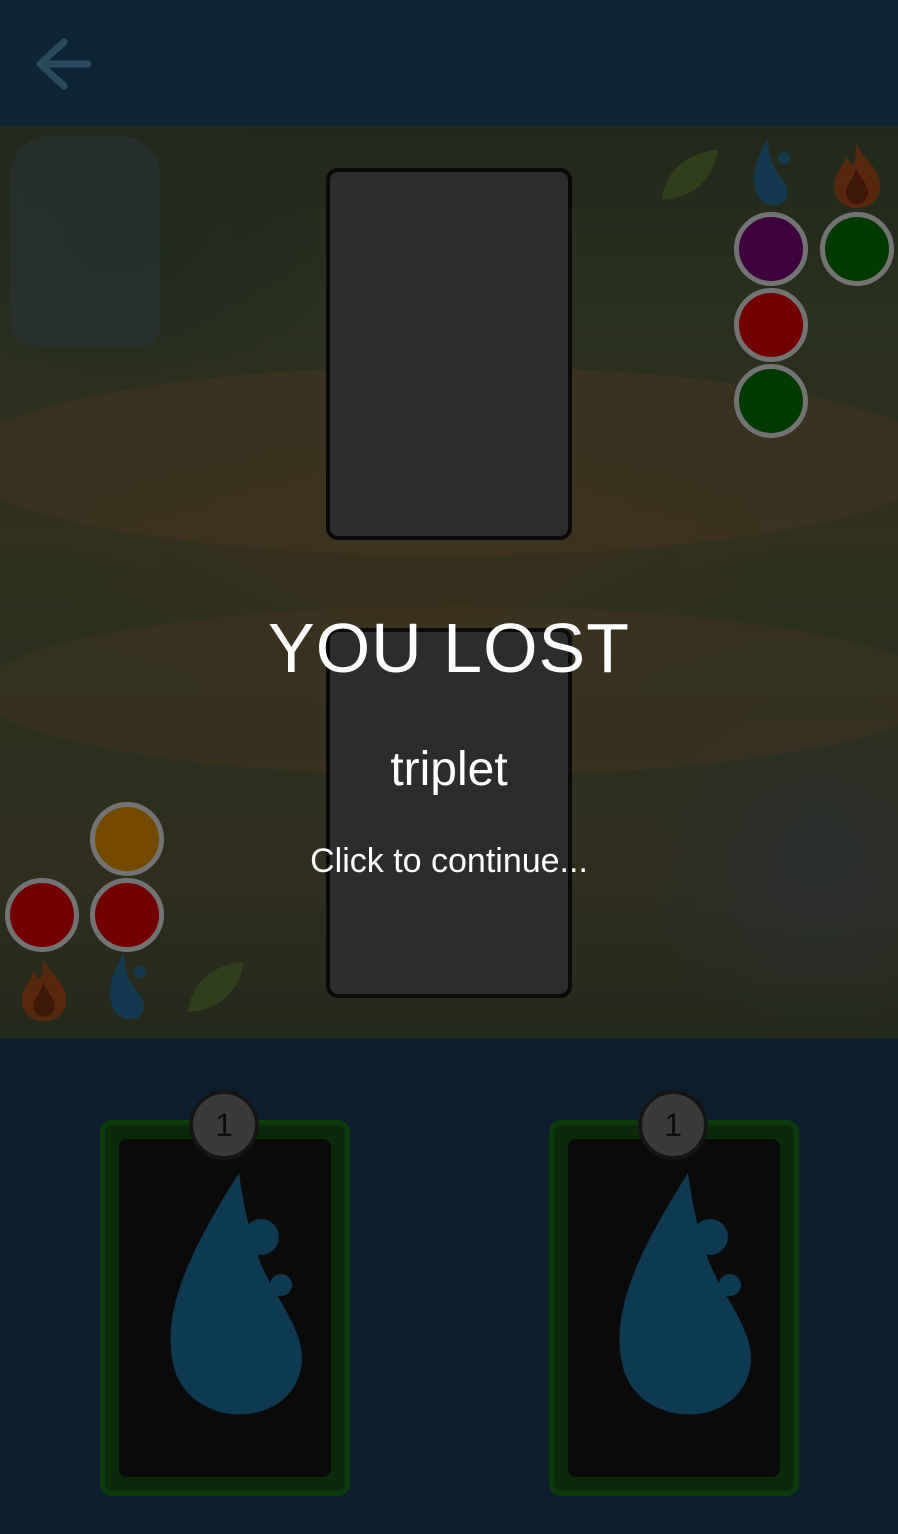 The width and height of the screenshot is (898, 1534). What do you see at coordinates (62, 64) in the screenshot?
I see `arrow-left-icon` at bounding box center [62, 64].